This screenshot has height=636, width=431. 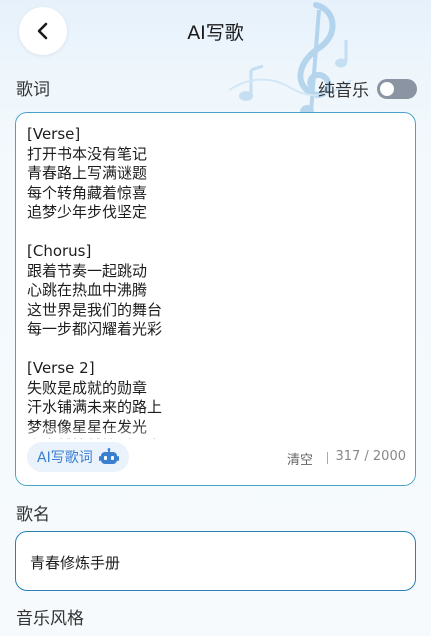 I want to click on pure-music-label: 纯音乐, so click(x=343, y=91).